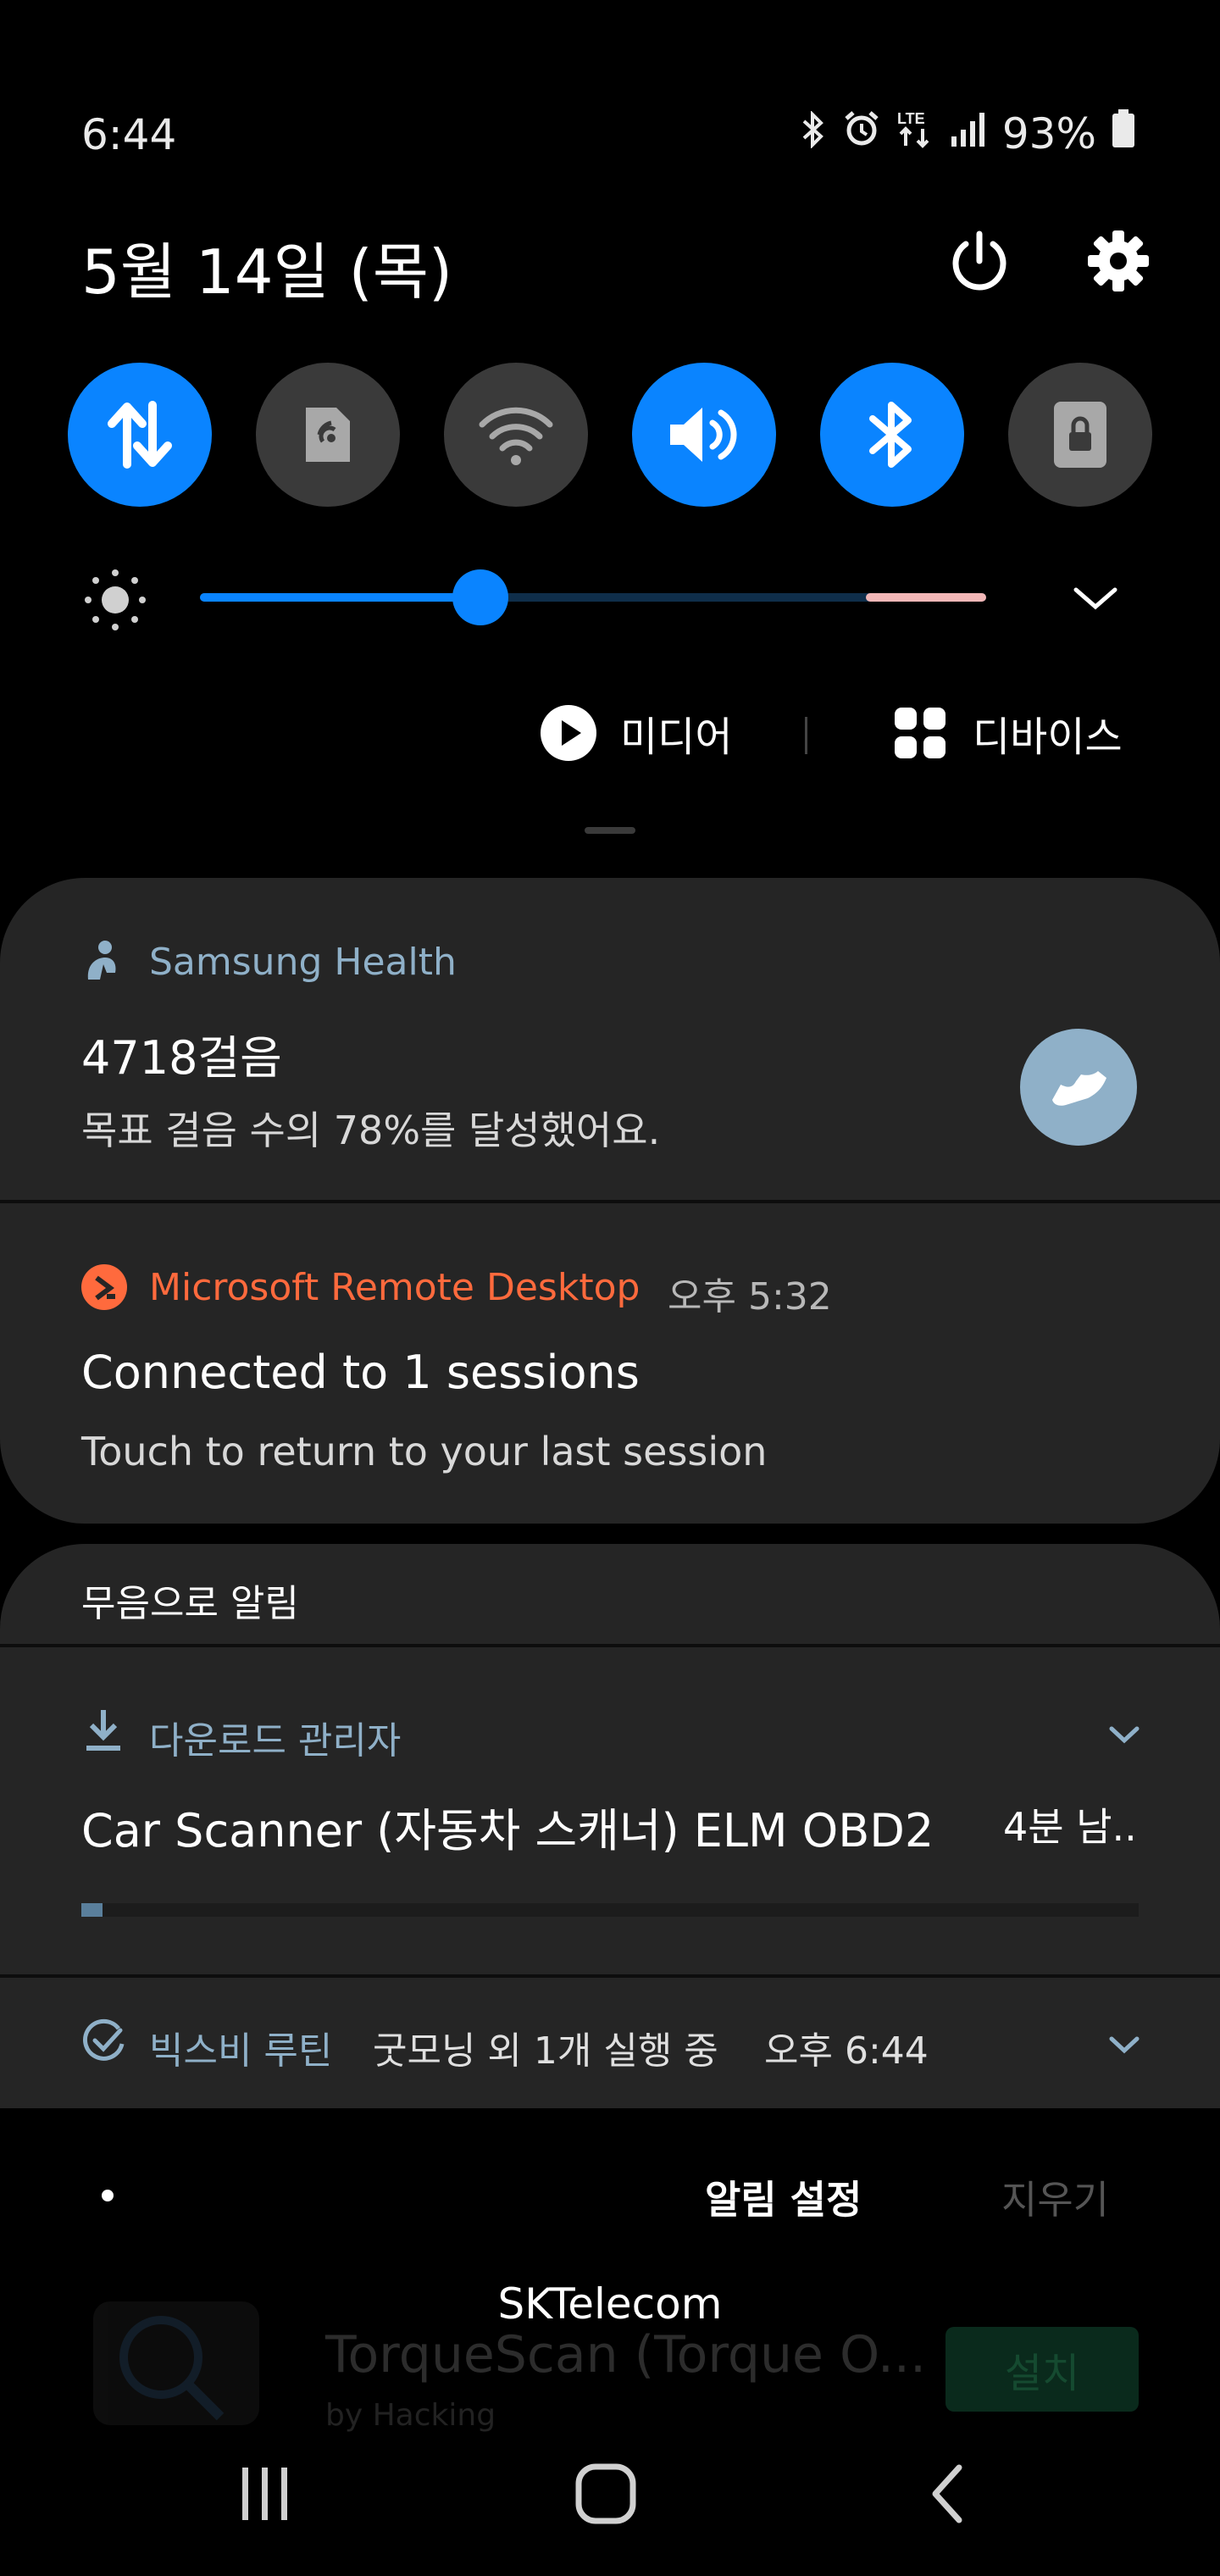 The height and width of the screenshot is (2576, 1220). I want to click on download-remaining: 4분 남.., so click(1070, 1827).